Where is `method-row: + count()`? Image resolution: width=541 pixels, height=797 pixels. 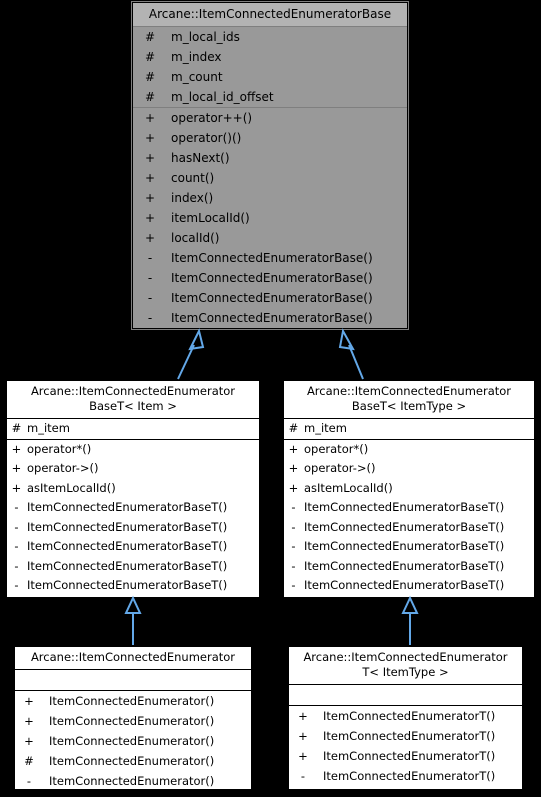 method-row: + count() is located at coordinates (270, 178).